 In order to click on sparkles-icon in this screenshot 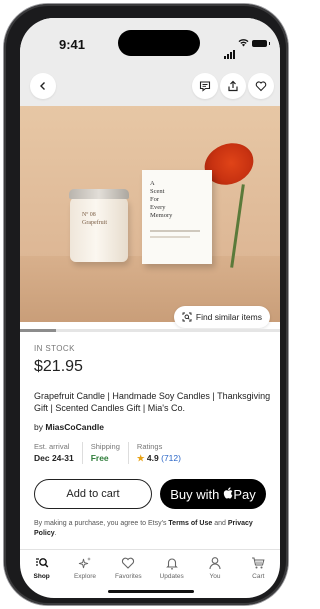, I will do `click(85, 563)`.